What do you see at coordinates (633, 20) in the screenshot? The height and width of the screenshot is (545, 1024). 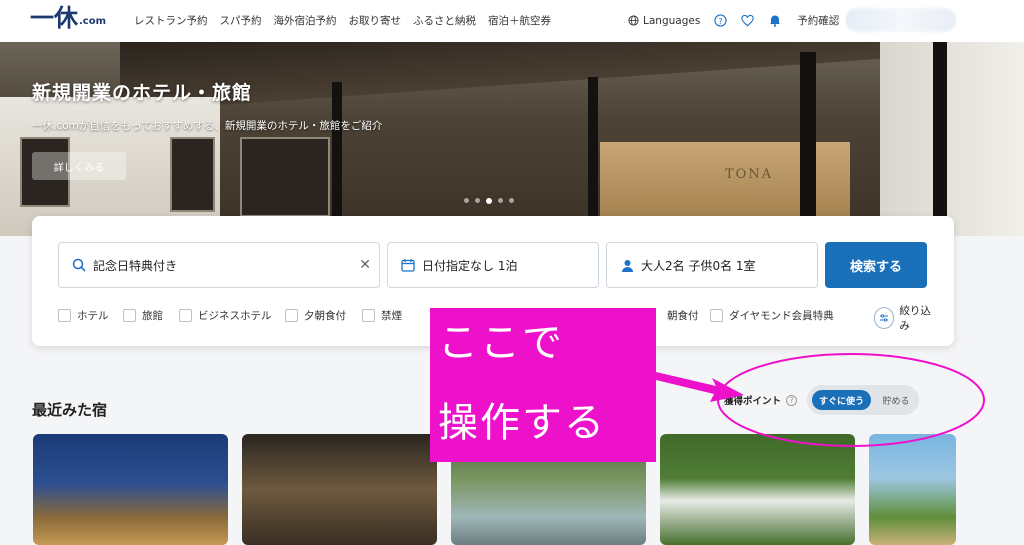 I see `globe-icon` at bounding box center [633, 20].